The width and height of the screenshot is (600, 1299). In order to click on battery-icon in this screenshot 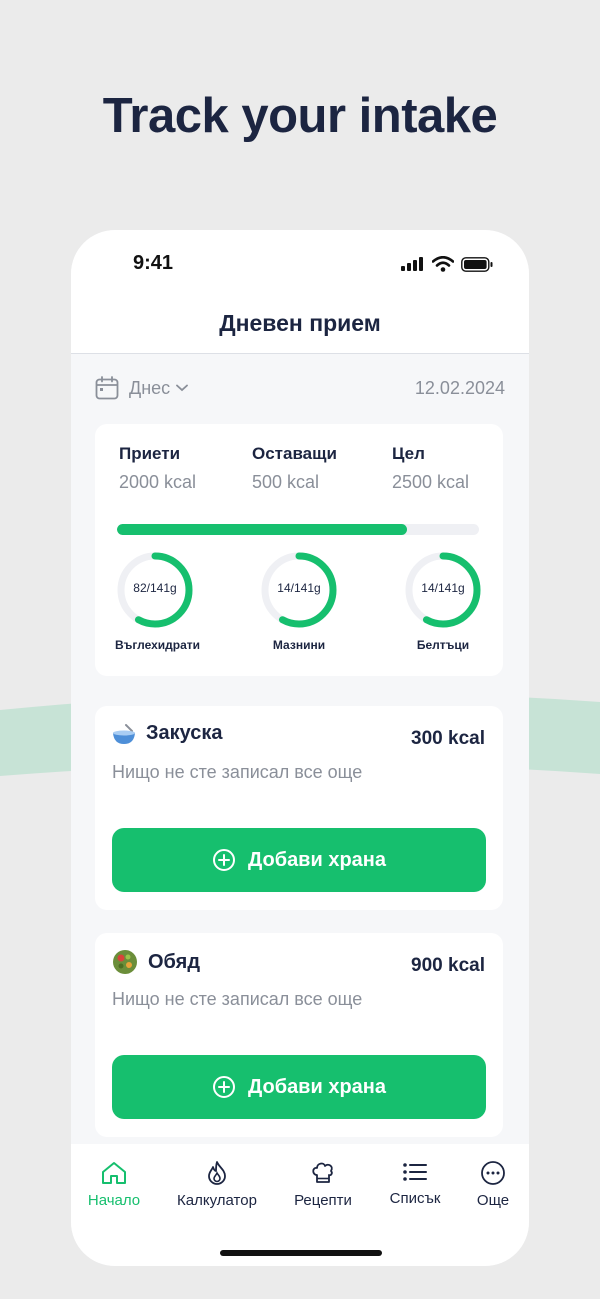, I will do `click(477, 264)`.